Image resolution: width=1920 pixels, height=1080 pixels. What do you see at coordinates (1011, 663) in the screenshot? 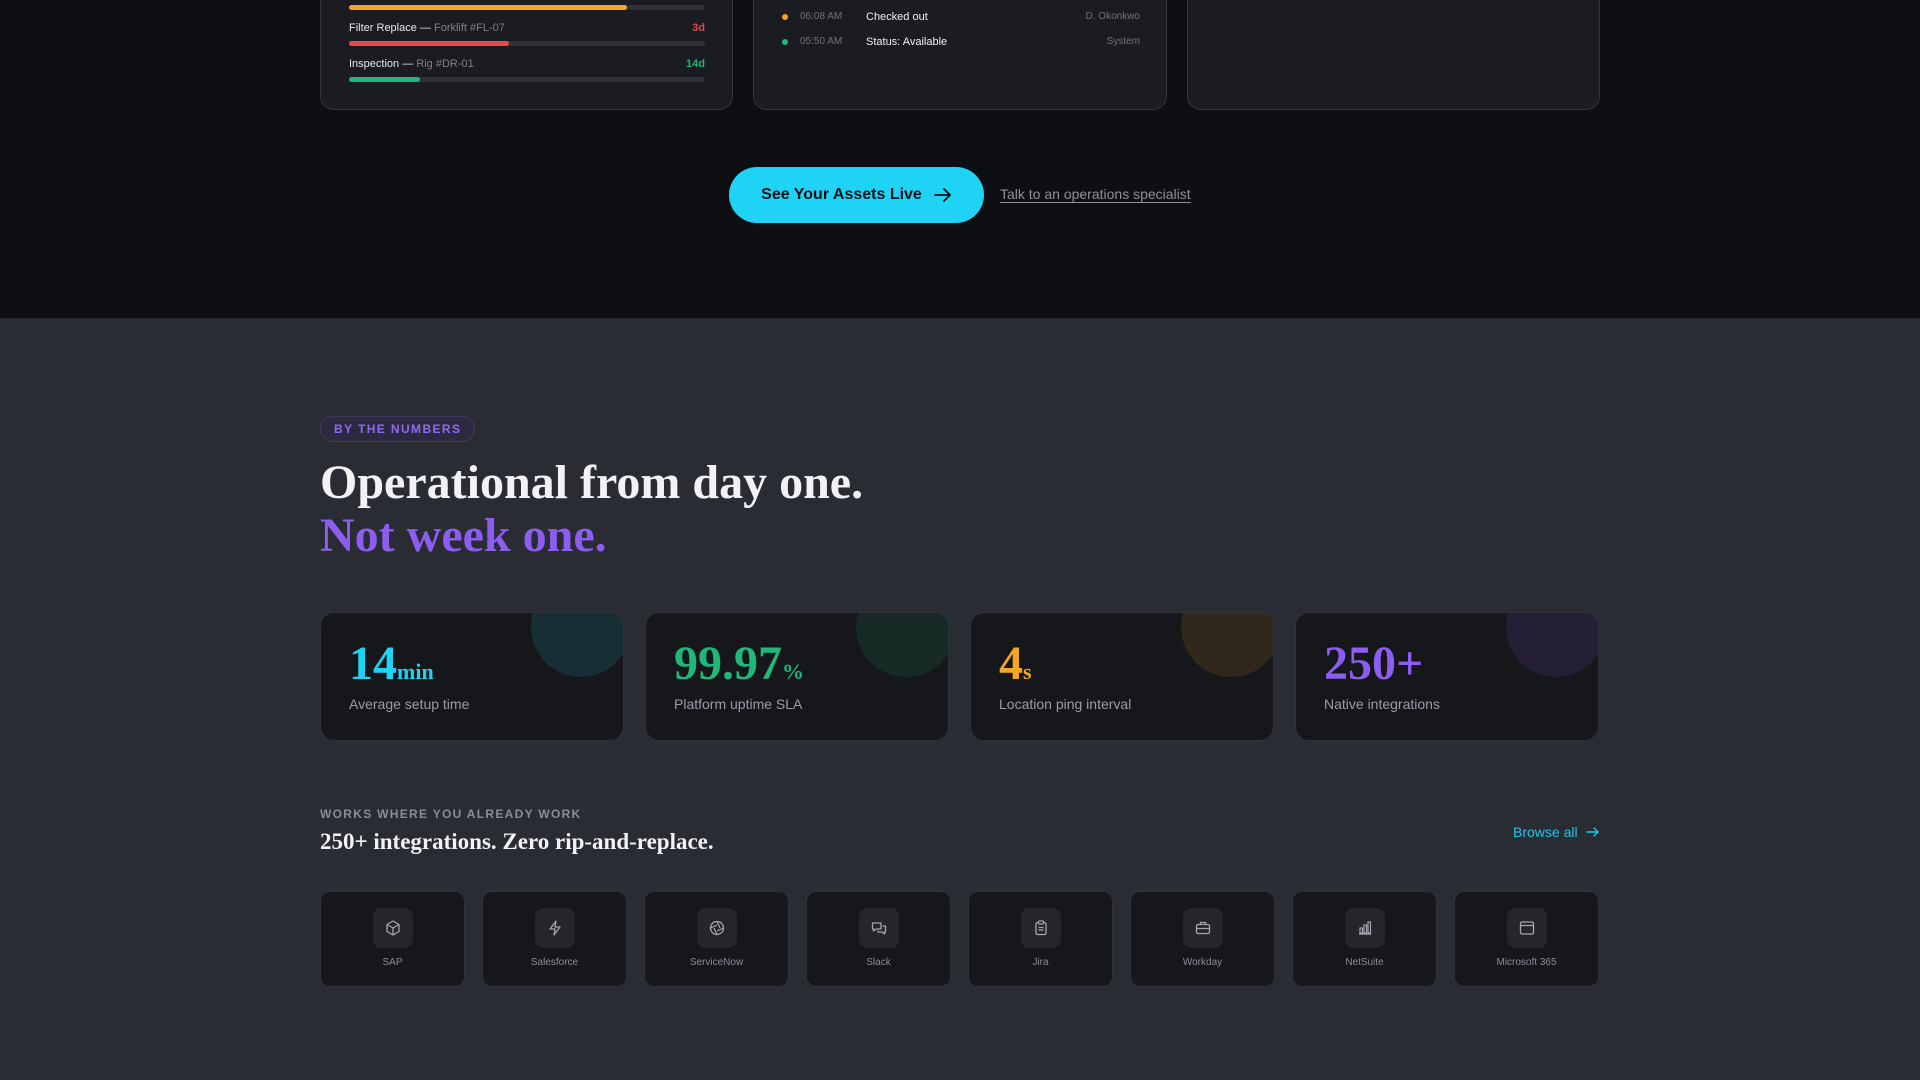
I see `stat-number: 4` at bounding box center [1011, 663].